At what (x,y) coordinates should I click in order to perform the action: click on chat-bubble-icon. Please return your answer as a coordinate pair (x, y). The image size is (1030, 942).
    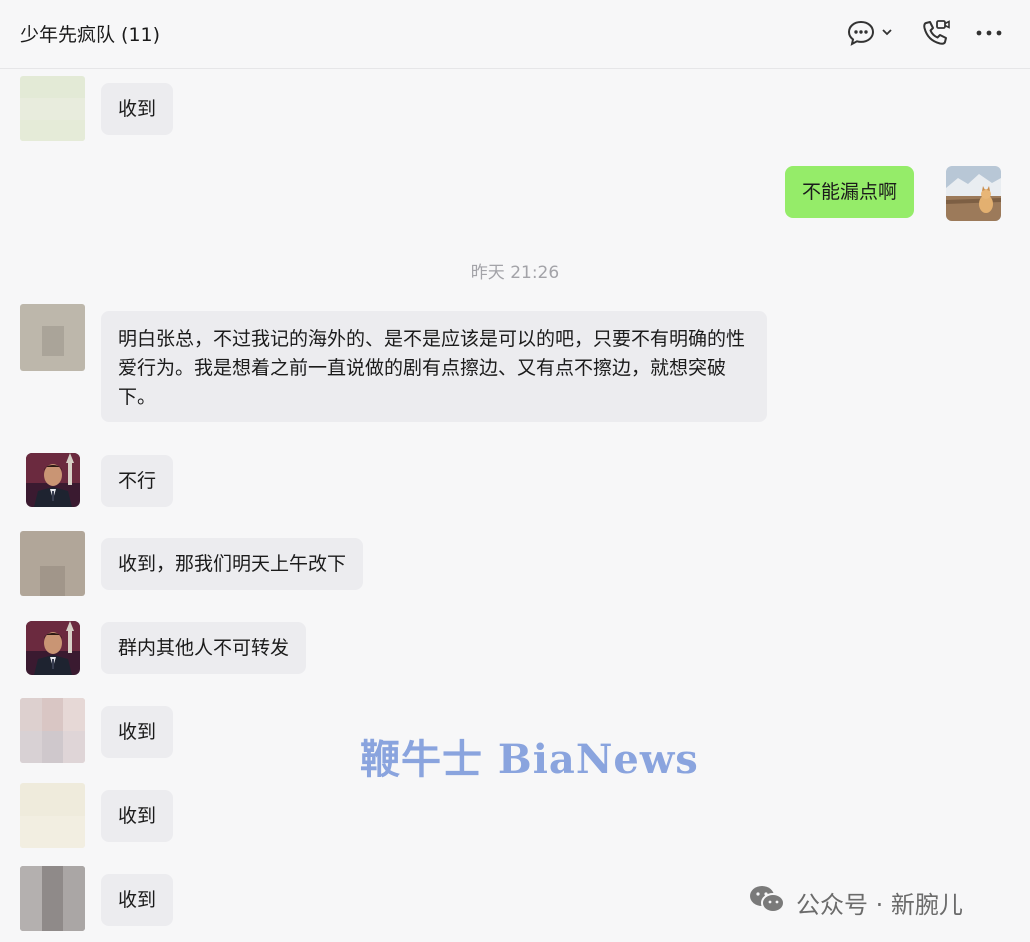
    Looking at the image, I should click on (861, 33).